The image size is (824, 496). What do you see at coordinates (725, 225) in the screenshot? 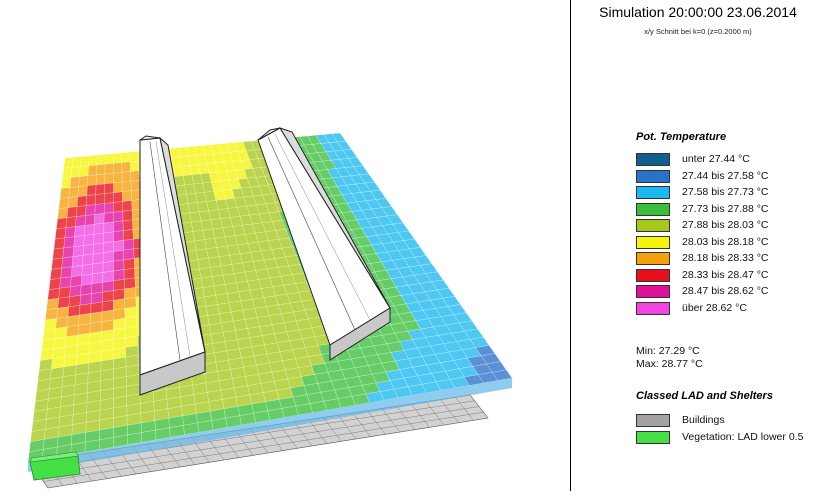
I see `temperature-legend-label: 27.88 bis 28.03 °C` at bounding box center [725, 225].